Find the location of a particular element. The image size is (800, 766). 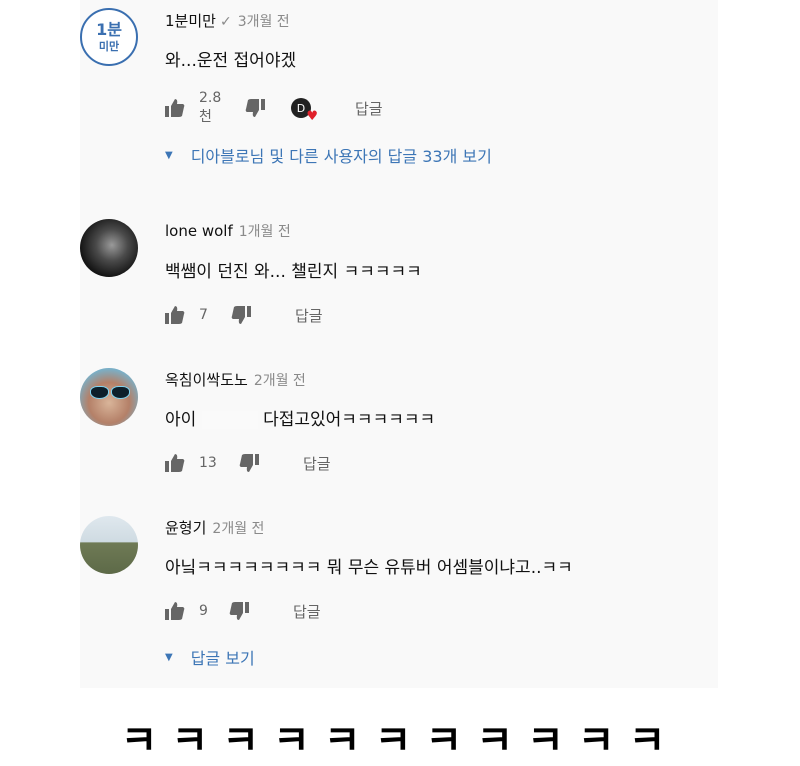

view-replies-button: ▼ 답글 보기 is located at coordinates (210, 657).